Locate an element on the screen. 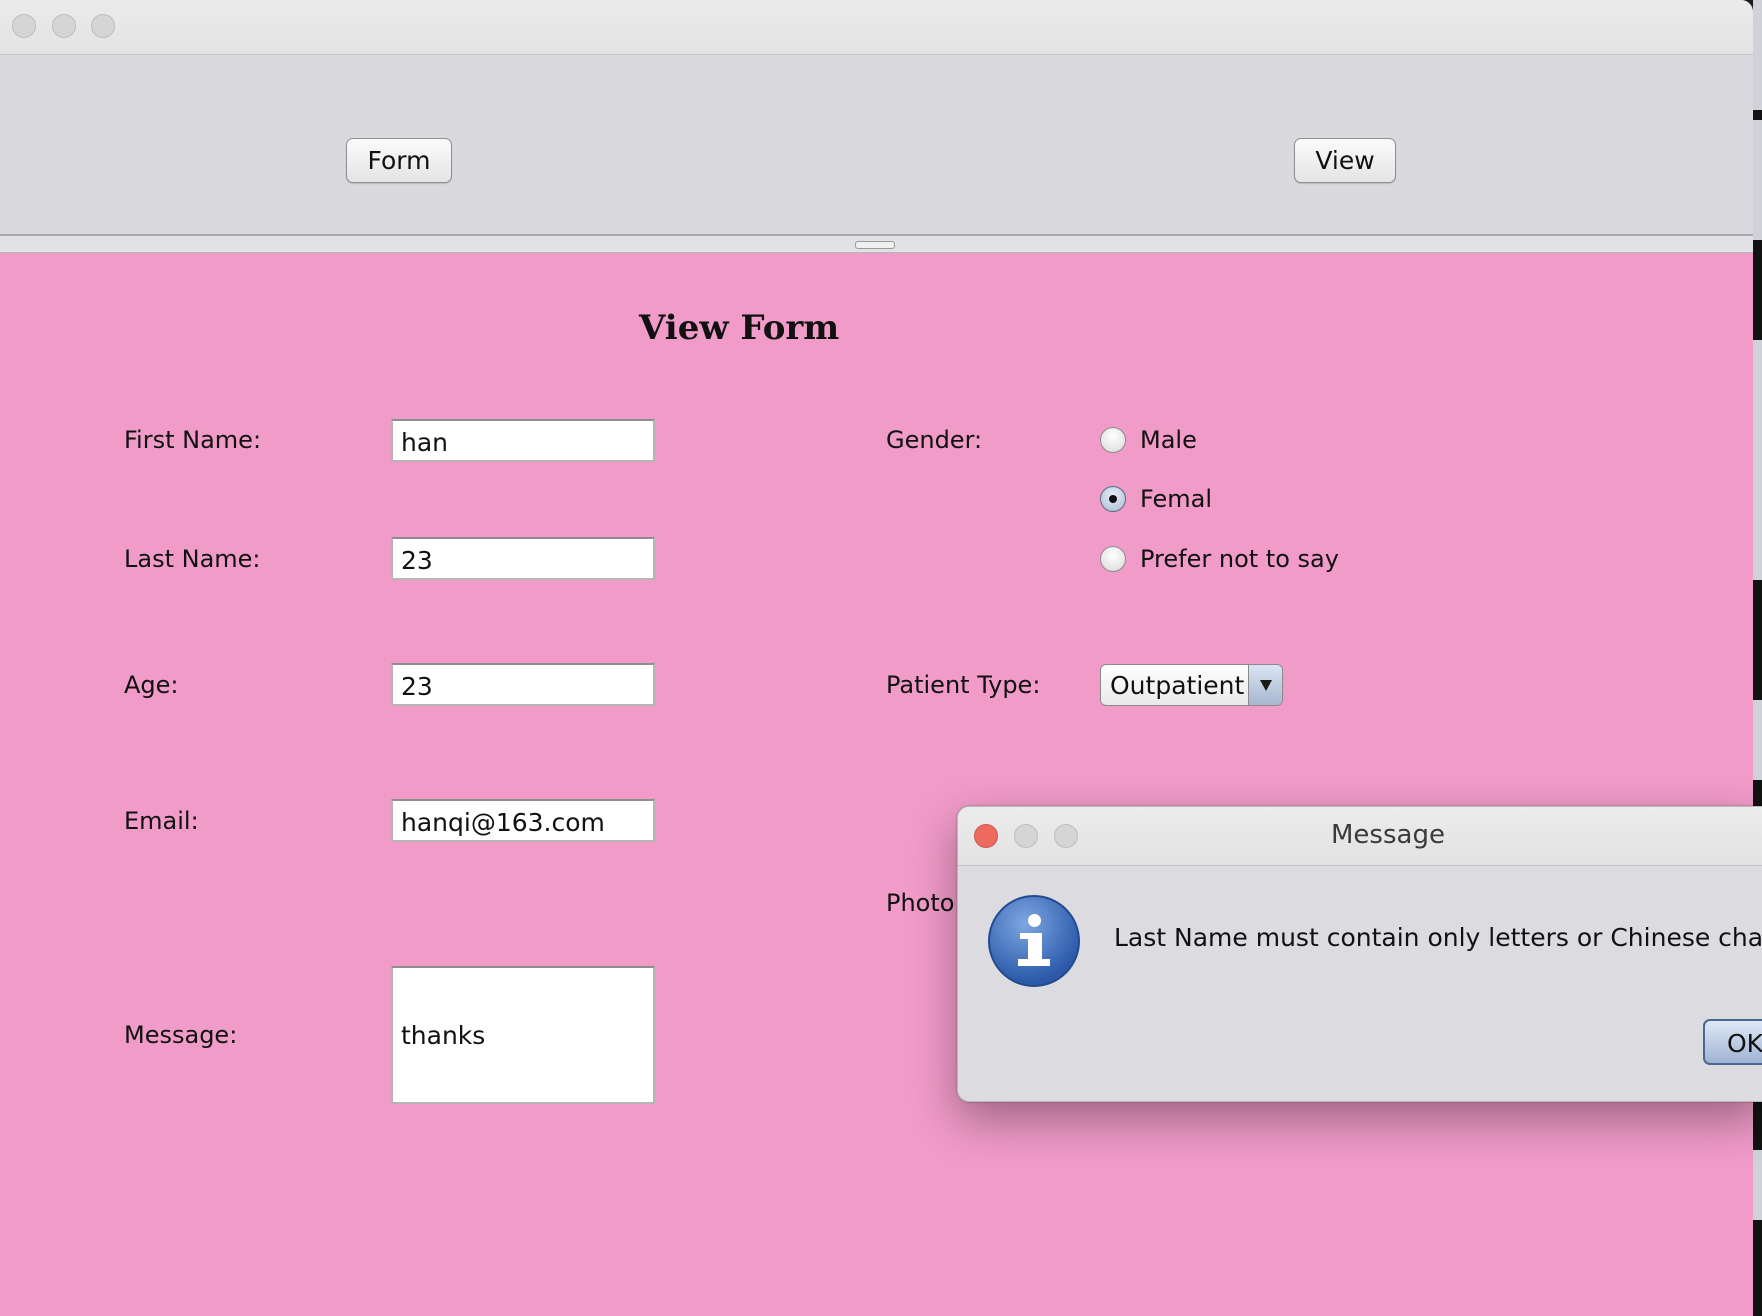  split-pane-divider is located at coordinates (876, 243).